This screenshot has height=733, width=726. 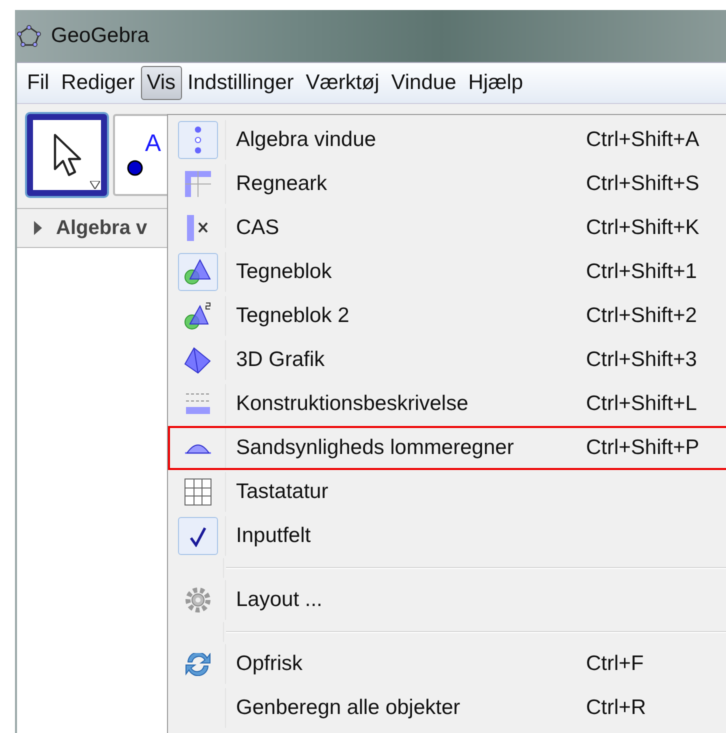 What do you see at coordinates (100, 36) in the screenshot?
I see `window-title: GeoGebra` at bounding box center [100, 36].